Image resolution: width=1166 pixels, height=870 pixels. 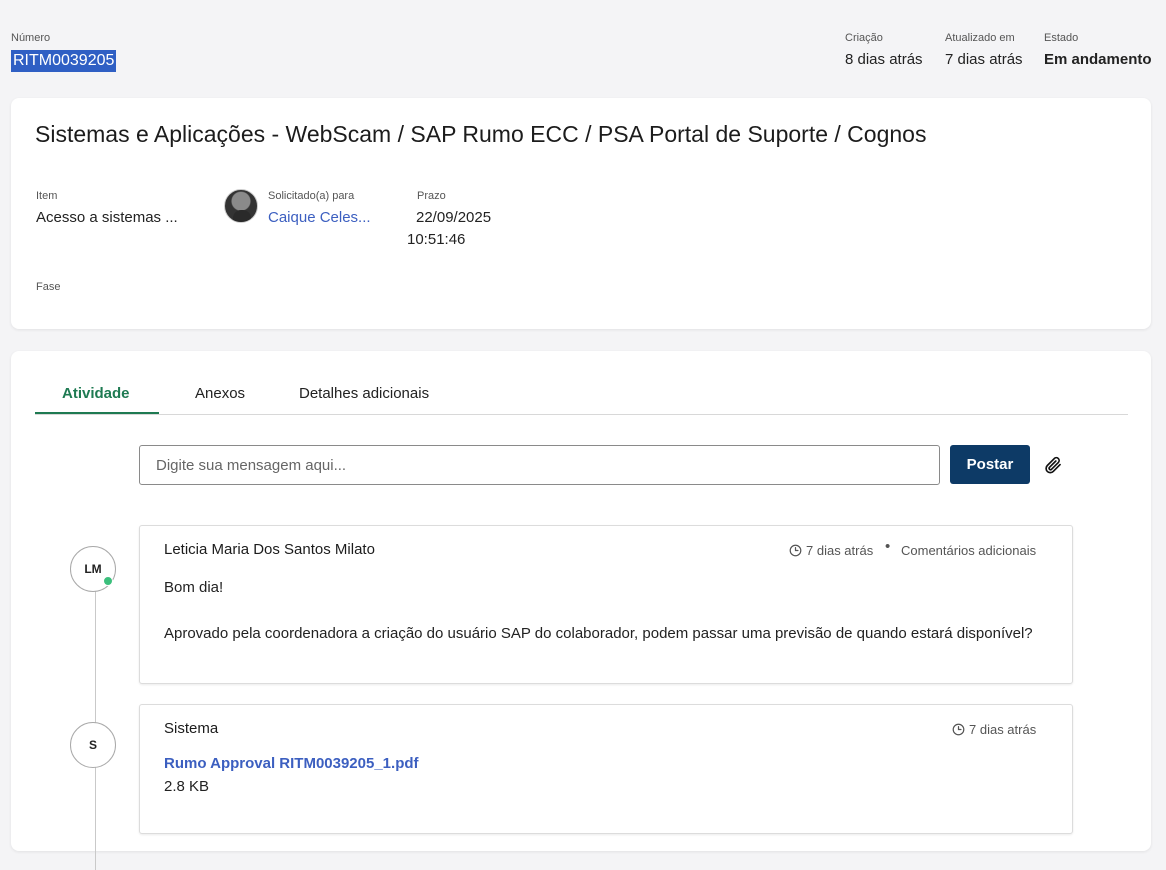 What do you see at coordinates (93, 569) in the screenshot?
I see `avatar-initials: LM` at bounding box center [93, 569].